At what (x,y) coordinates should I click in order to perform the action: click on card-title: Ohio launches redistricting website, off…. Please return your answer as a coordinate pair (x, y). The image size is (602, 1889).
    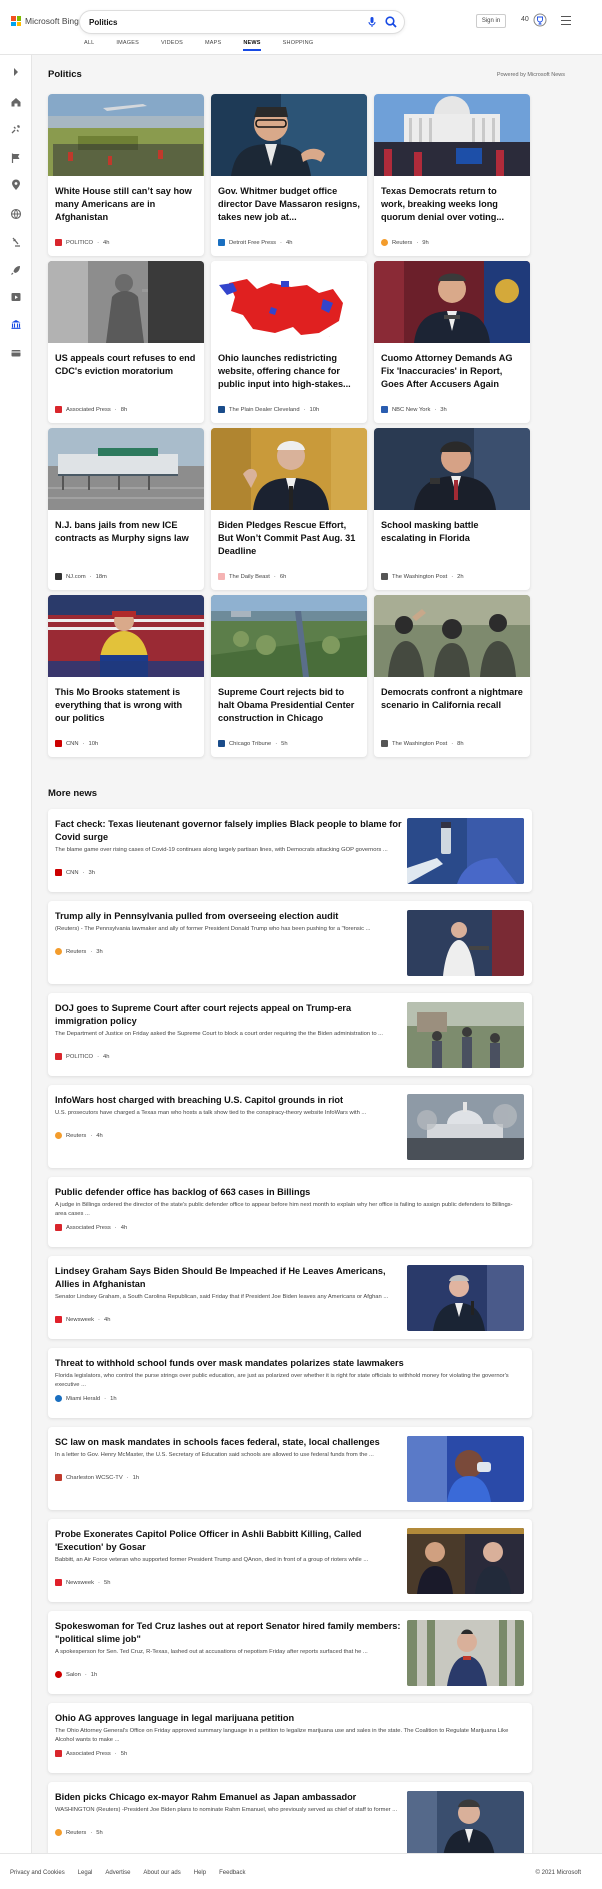
    Looking at the image, I should click on (289, 371).